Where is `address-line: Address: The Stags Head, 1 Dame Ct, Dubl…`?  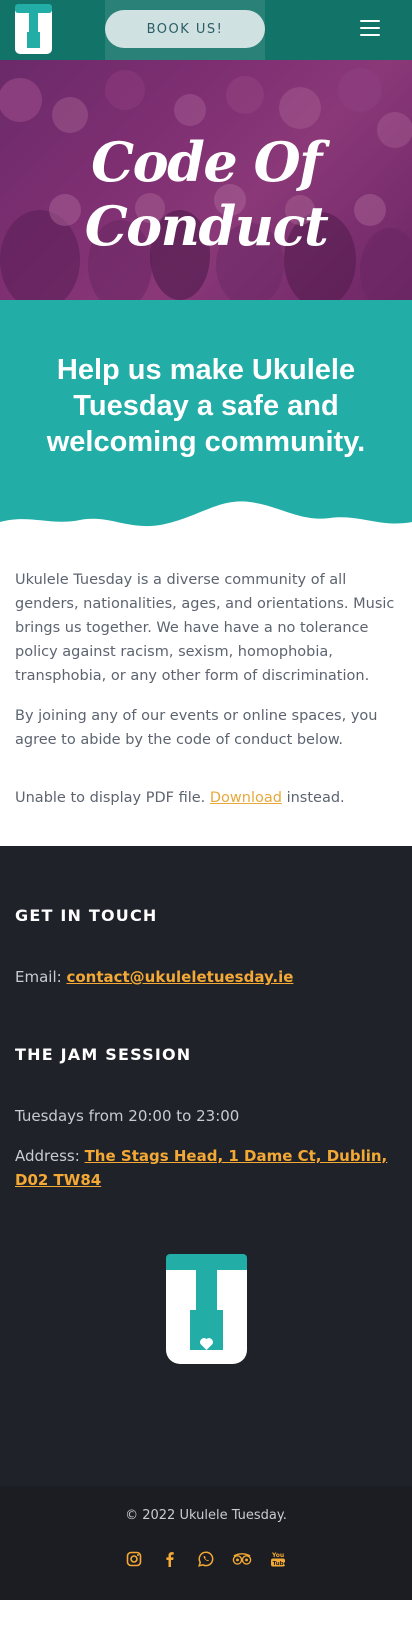
address-line: Address: The Stags Head, 1 Dame Ct, Dubl… is located at coordinates (206, 1168).